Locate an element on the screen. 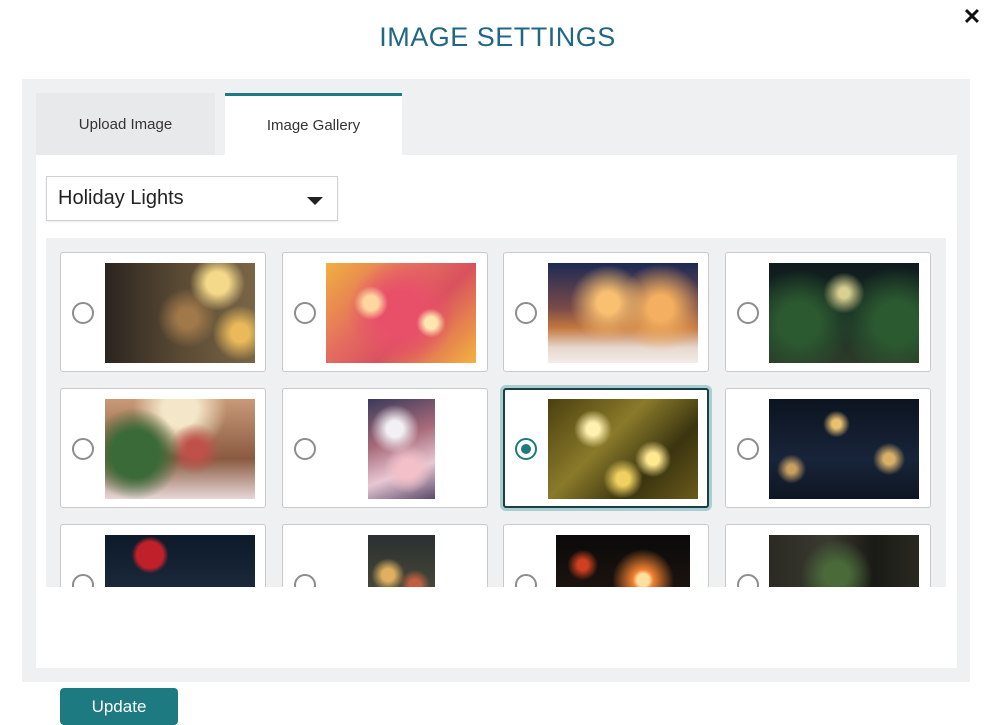  update-button: Update is located at coordinates (119, 706).